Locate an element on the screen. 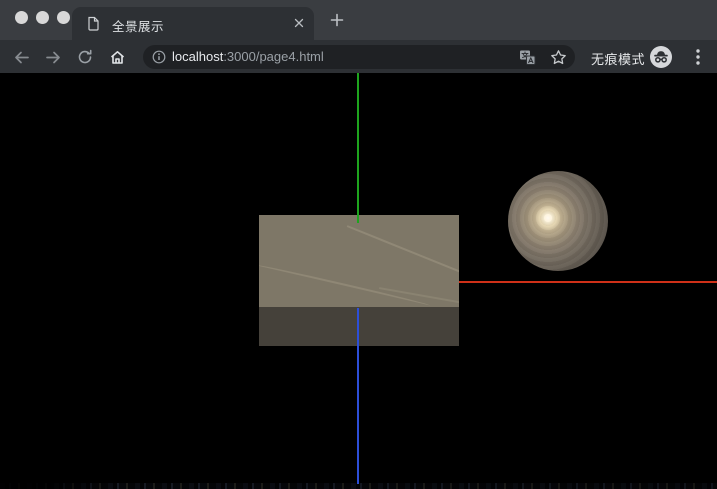  tab-close-icon is located at coordinates (299, 23).